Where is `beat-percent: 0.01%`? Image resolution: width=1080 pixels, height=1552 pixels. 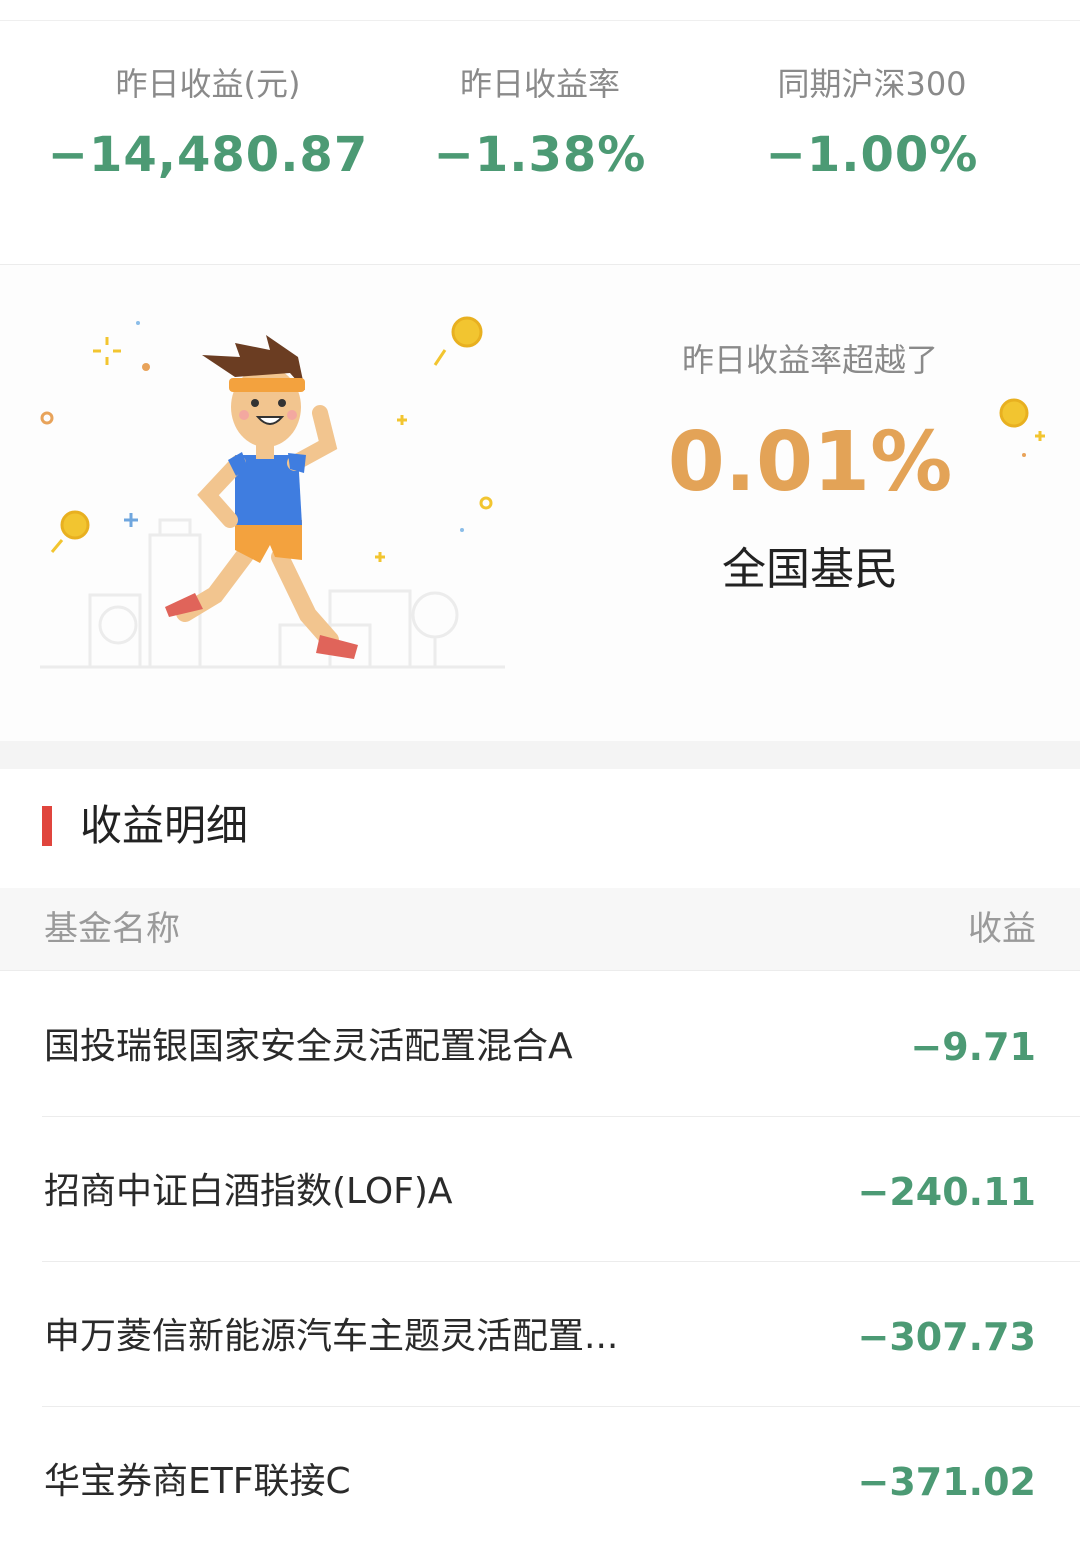
beat-percent: 0.01% is located at coordinates (810, 462).